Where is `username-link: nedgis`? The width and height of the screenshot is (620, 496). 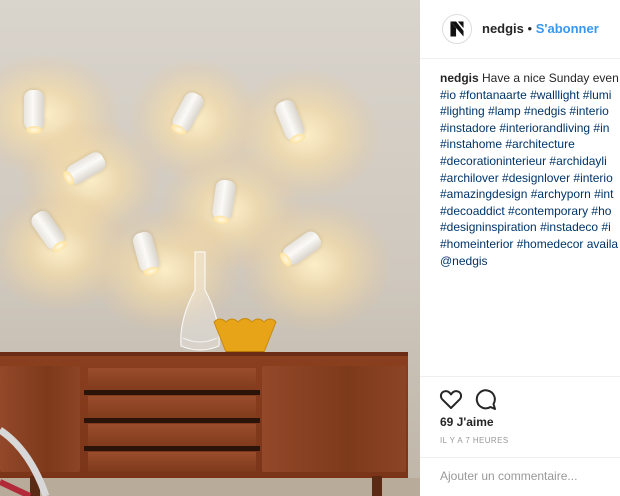
username-link: nedgis is located at coordinates (503, 28).